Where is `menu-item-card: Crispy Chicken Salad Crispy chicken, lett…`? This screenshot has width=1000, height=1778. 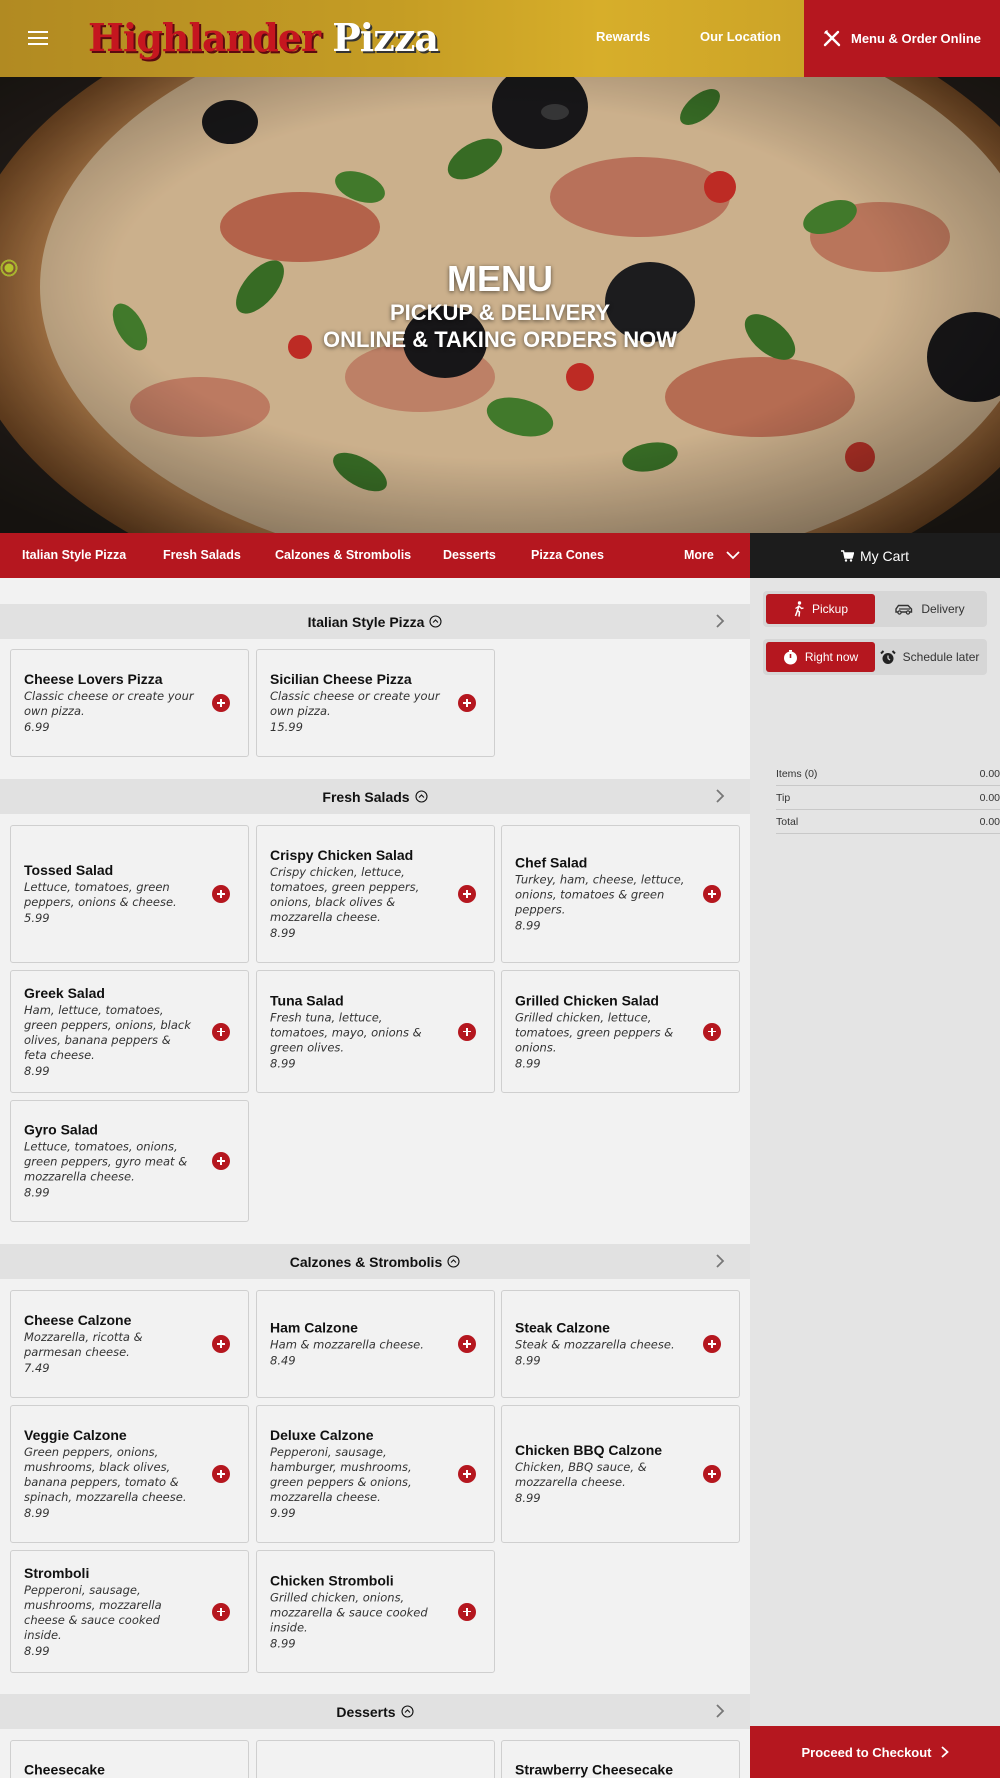 menu-item-card: Crispy Chicken Salad Crispy chicken, lett… is located at coordinates (375, 894).